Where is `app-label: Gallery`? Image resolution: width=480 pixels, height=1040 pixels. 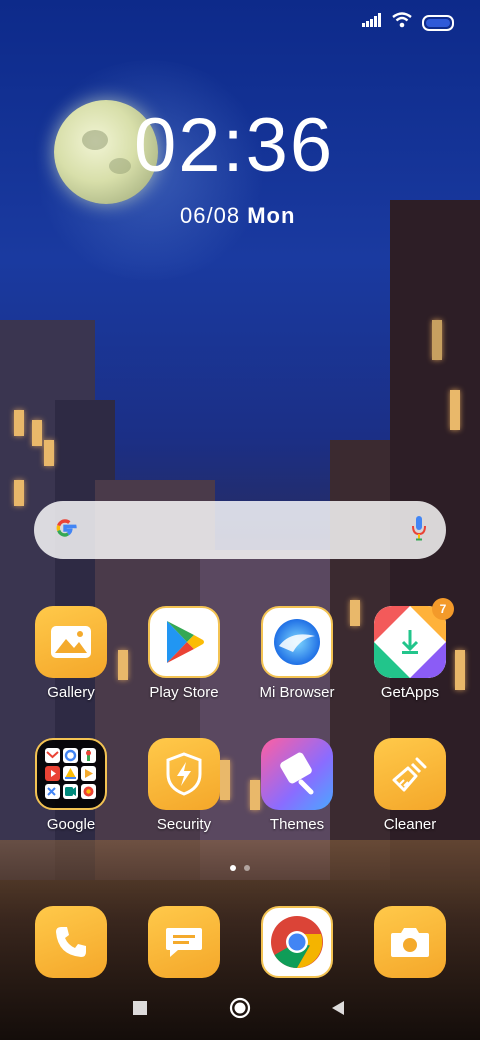
app-label: Gallery is located at coordinates (71, 692).